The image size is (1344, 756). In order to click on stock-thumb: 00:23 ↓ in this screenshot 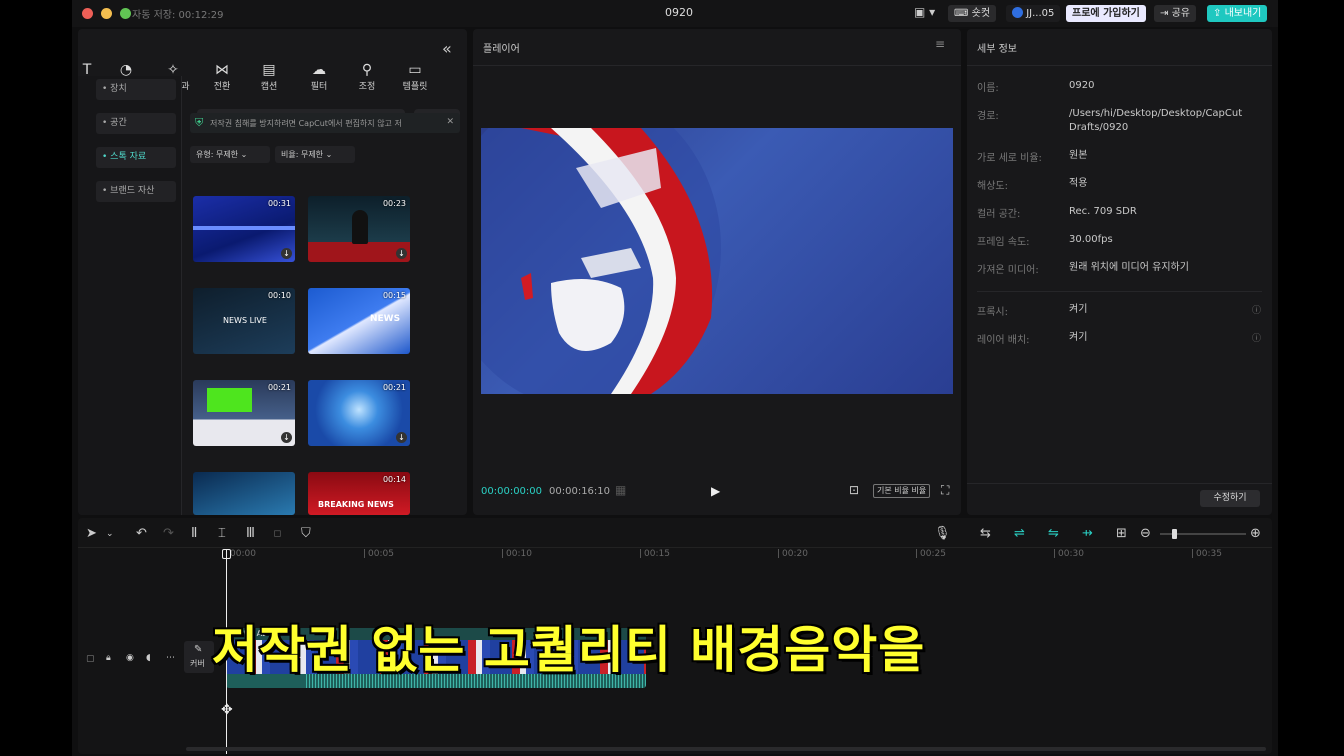, I will do `click(359, 229)`.